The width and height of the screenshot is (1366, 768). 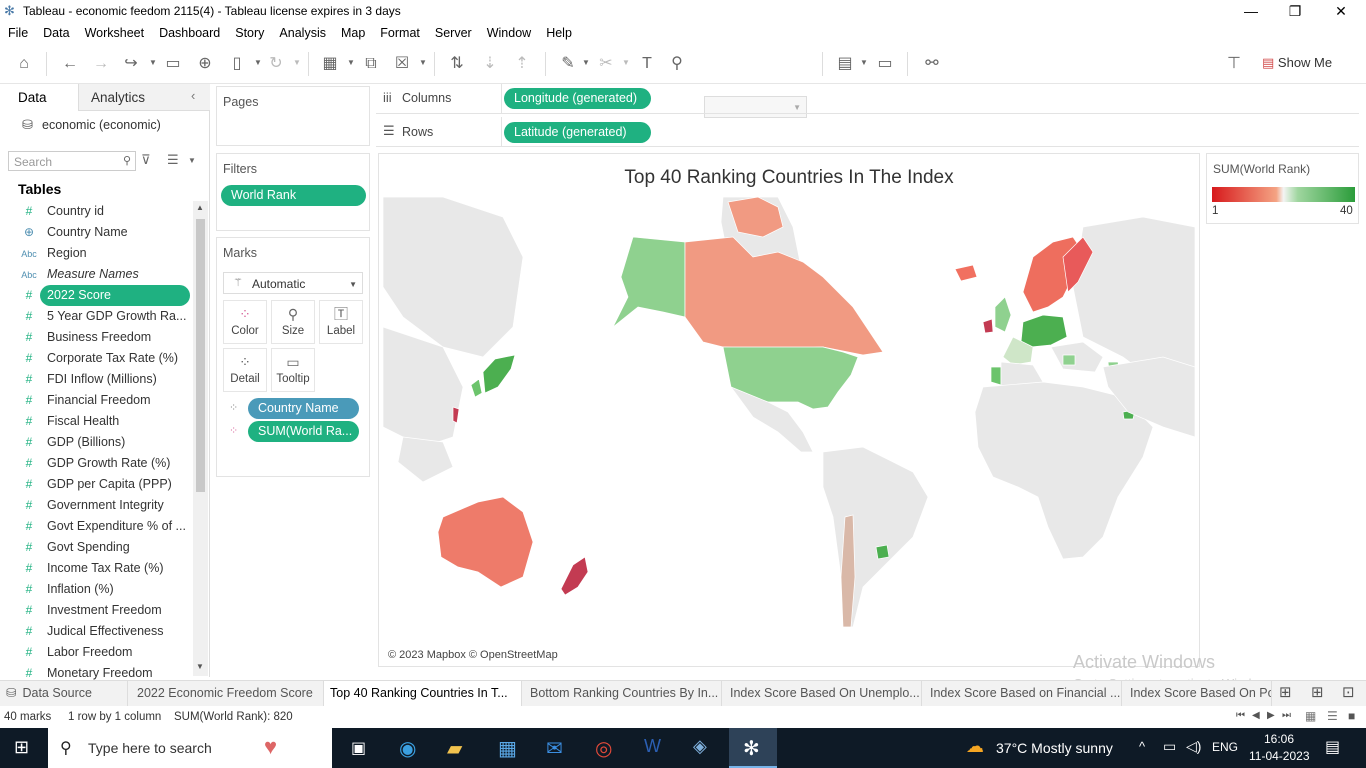 What do you see at coordinates (457, 64) in the screenshot?
I see `swap-icon: ⇅` at bounding box center [457, 64].